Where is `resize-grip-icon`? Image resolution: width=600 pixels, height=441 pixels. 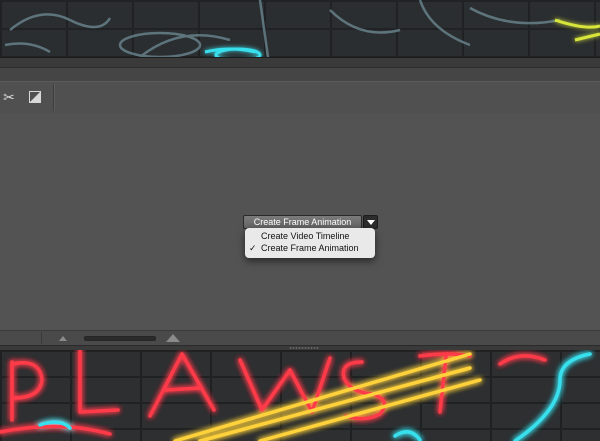 resize-grip-icon is located at coordinates (304, 348).